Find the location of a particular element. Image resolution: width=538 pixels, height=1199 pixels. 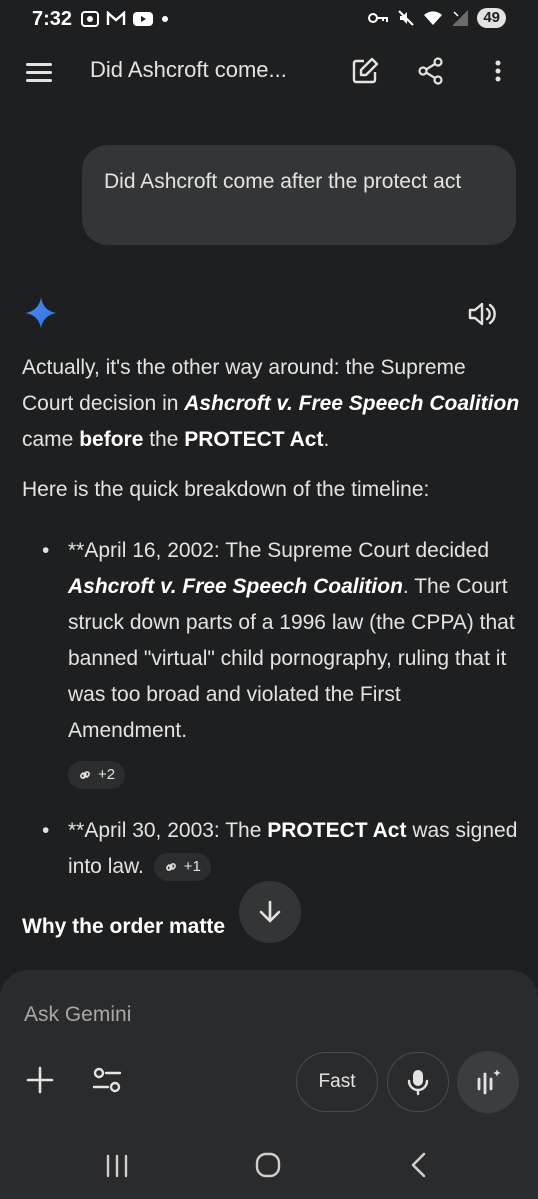

microphone-button is located at coordinates (418, 1082).